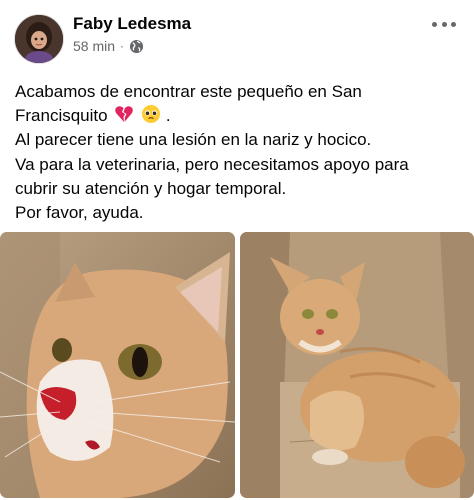 This screenshot has height=500, width=474. I want to click on post-meta: 58 min ·, so click(108, 46).